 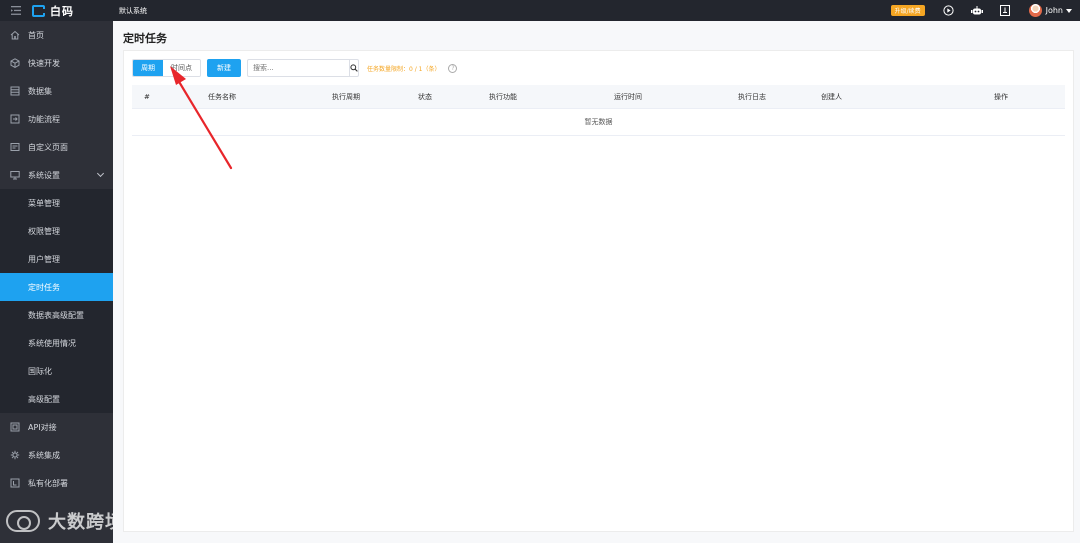 What do you see at coordinates (1001, 97) in the screenshot?
I see `column-header-actions: 操作` at bounding box center [1001, 97].